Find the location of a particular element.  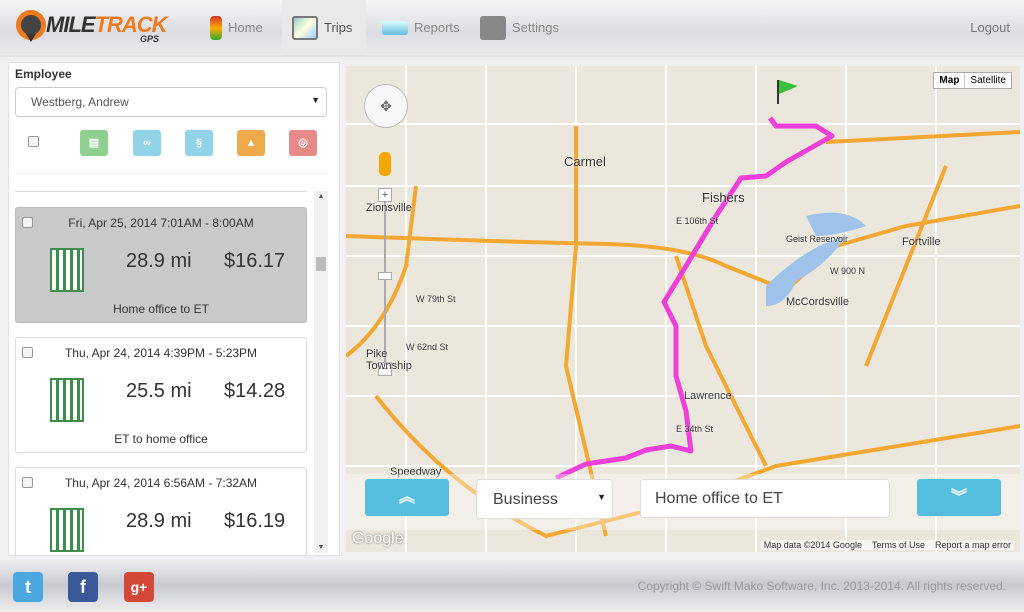

terms-of-use-link: Terms of Use is located at coordinates (898, 545).